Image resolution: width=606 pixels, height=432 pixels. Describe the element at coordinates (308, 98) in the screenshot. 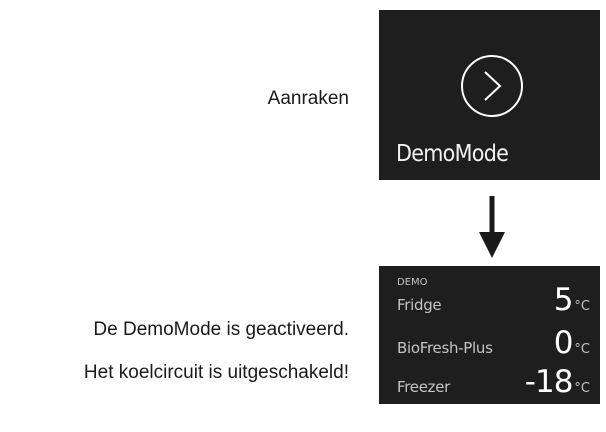

I see `touch-instruction: Aanraken` at that location.